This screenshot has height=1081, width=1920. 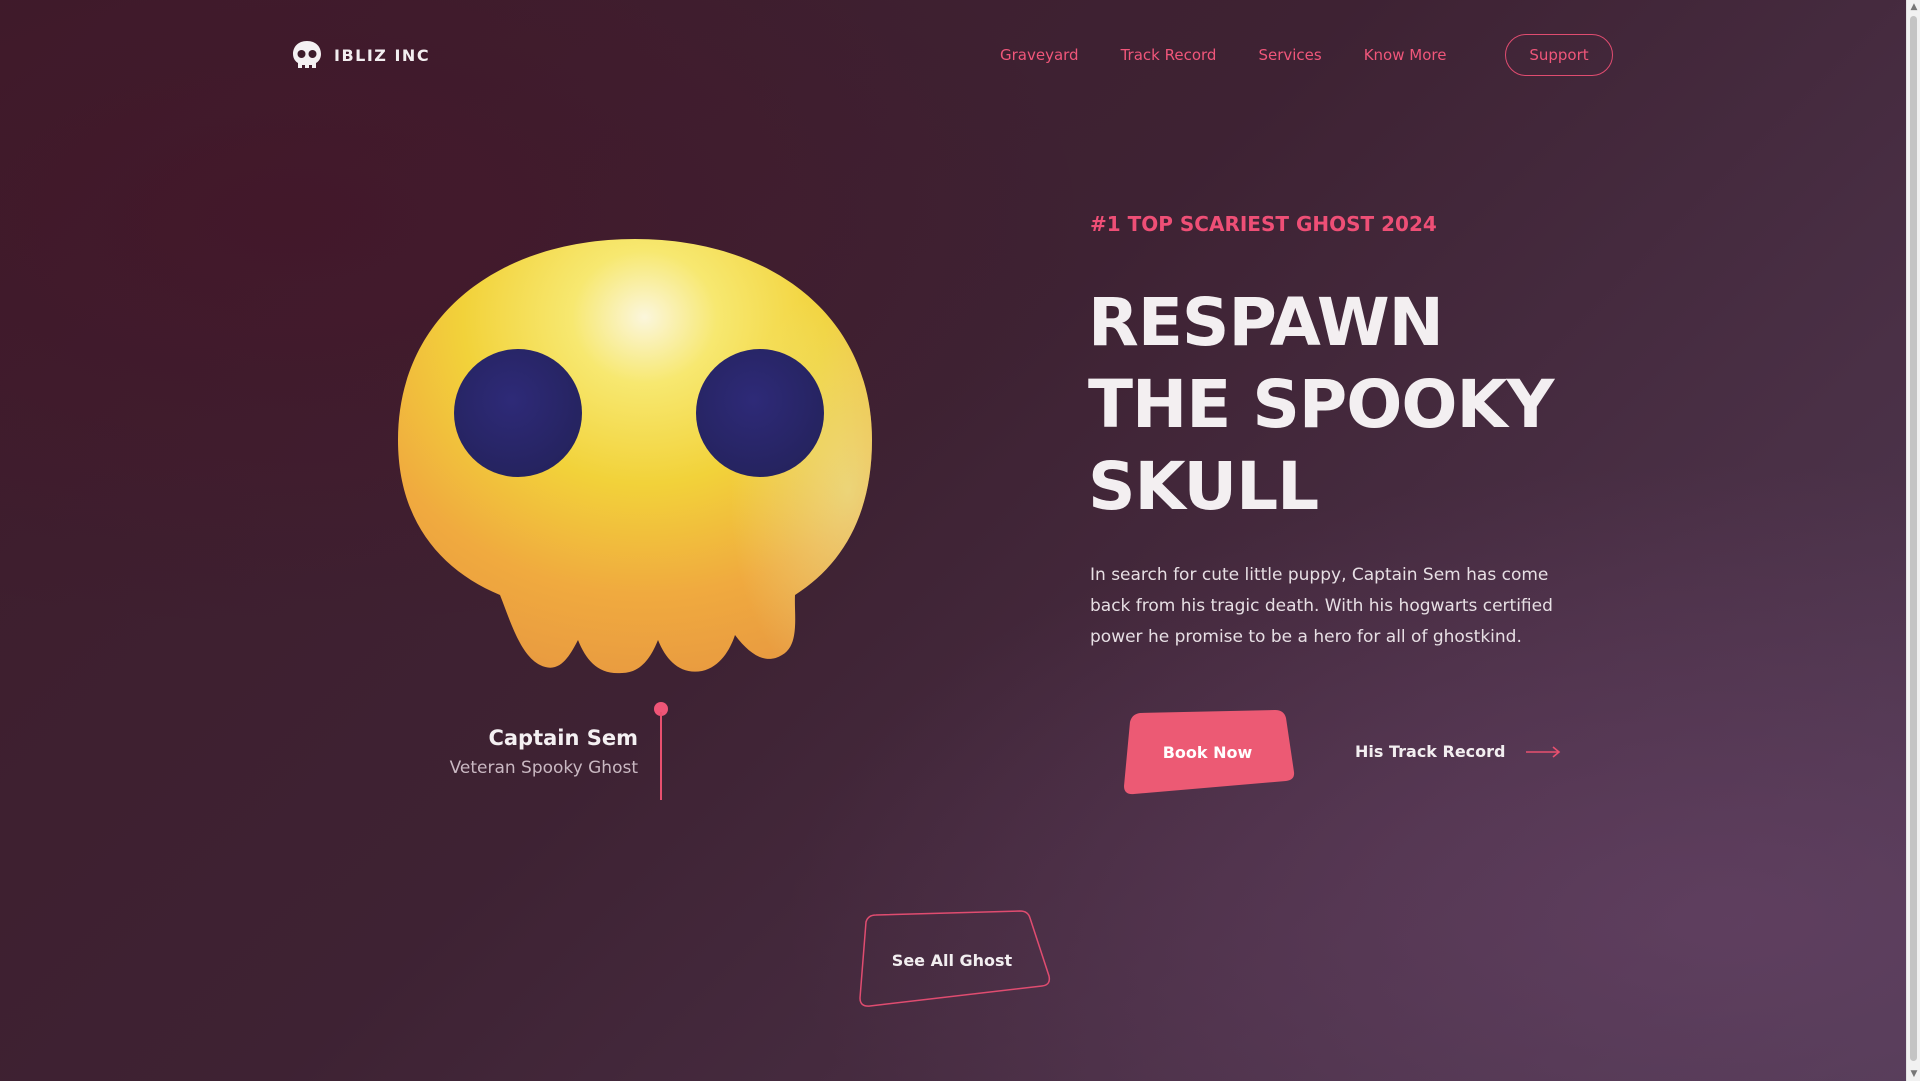 I want to click on character-role: Veteran Spooky Ghost, so click(x=543, y=768).